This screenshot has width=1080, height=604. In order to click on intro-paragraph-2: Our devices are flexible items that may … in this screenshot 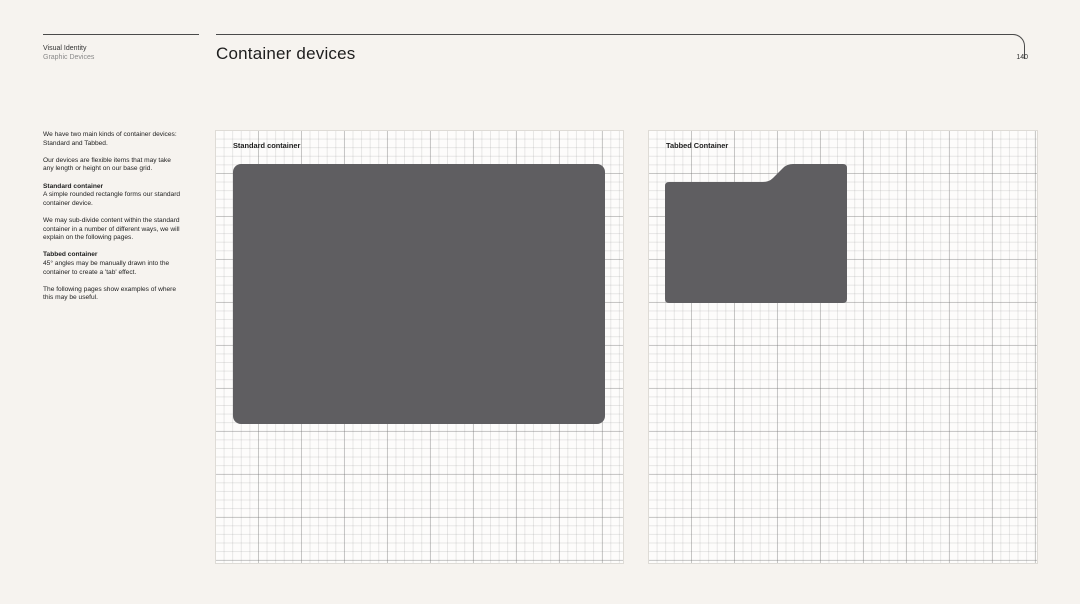, I will do `click(107, 164)`.